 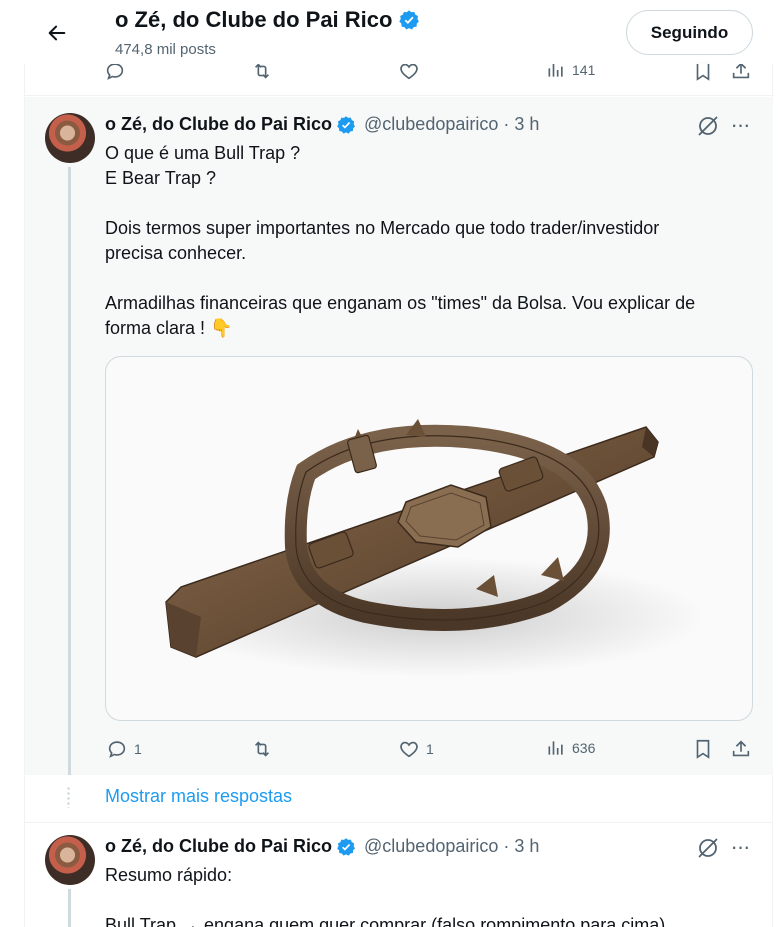 I want to click on posts-count: 474,8 mil posts, so click(x=165, y=49).